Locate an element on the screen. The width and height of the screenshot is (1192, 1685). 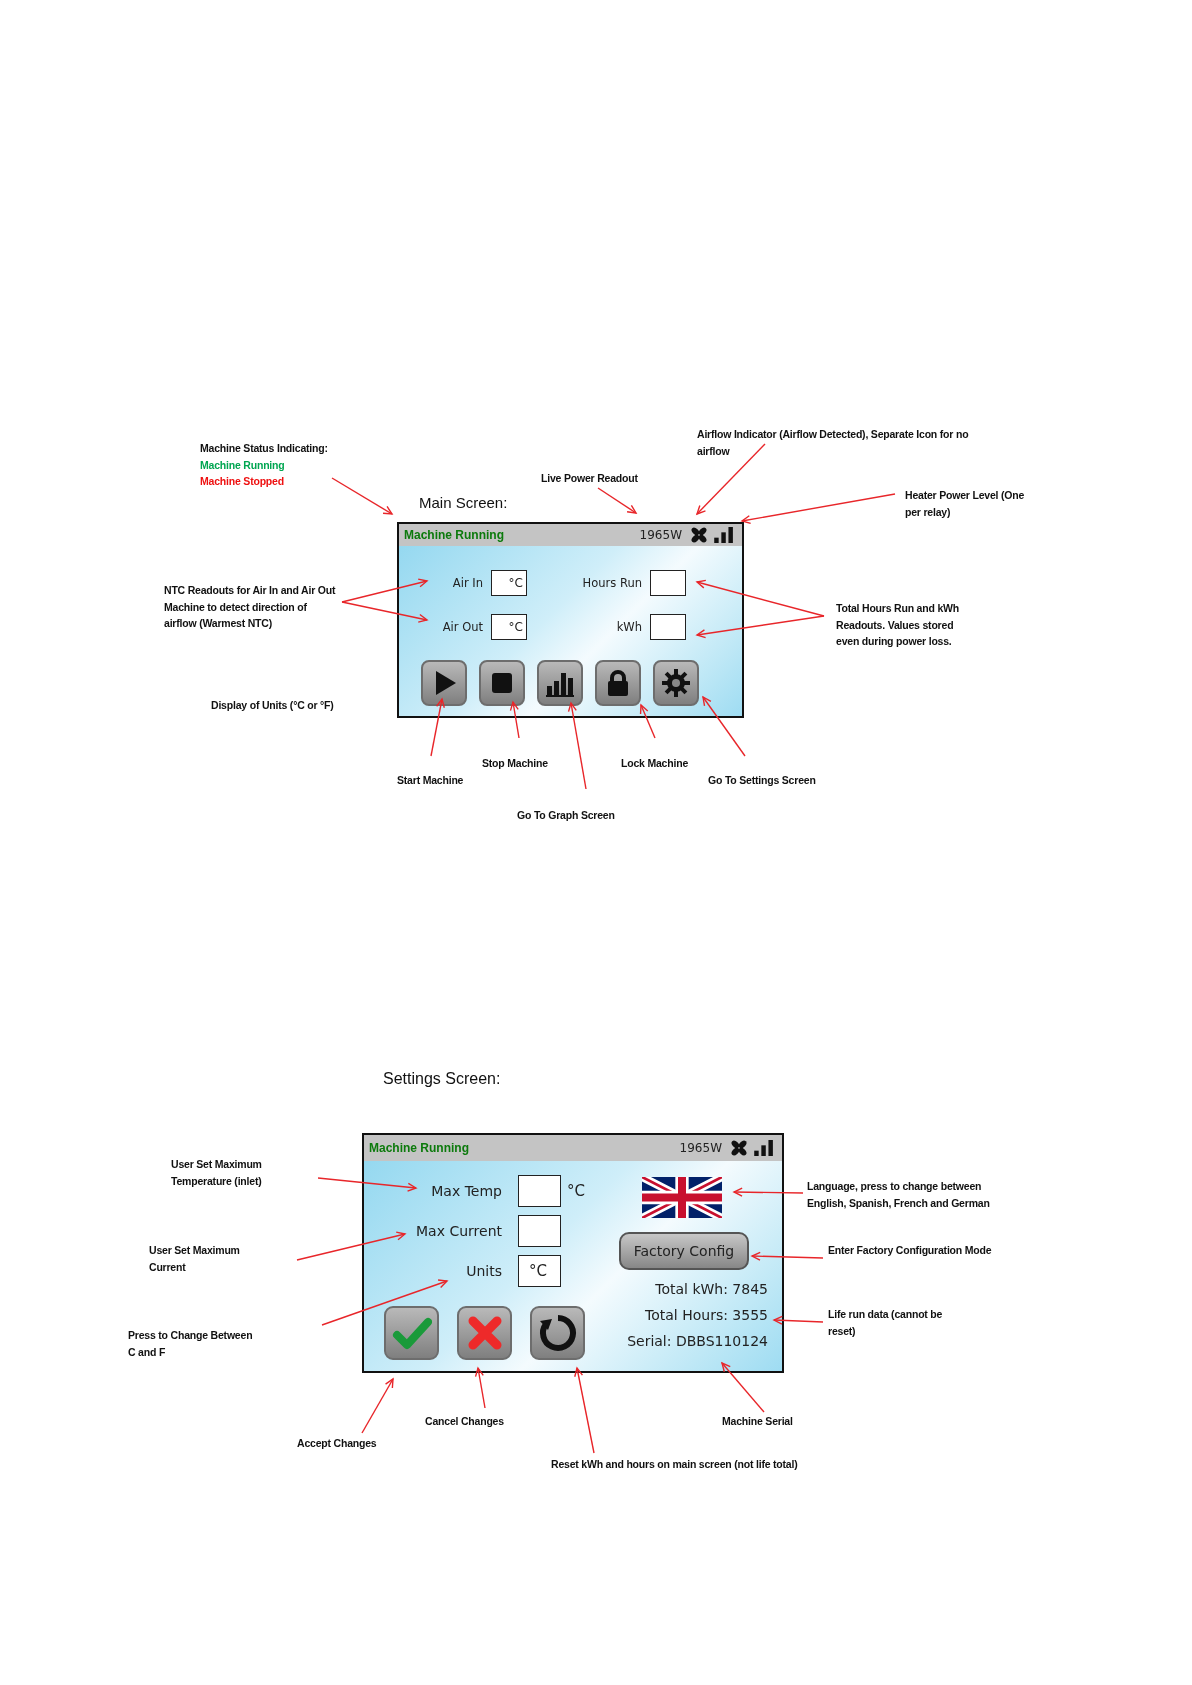
annotation: Heater Power Level (One per relay) is located at coordinates (965, 504).